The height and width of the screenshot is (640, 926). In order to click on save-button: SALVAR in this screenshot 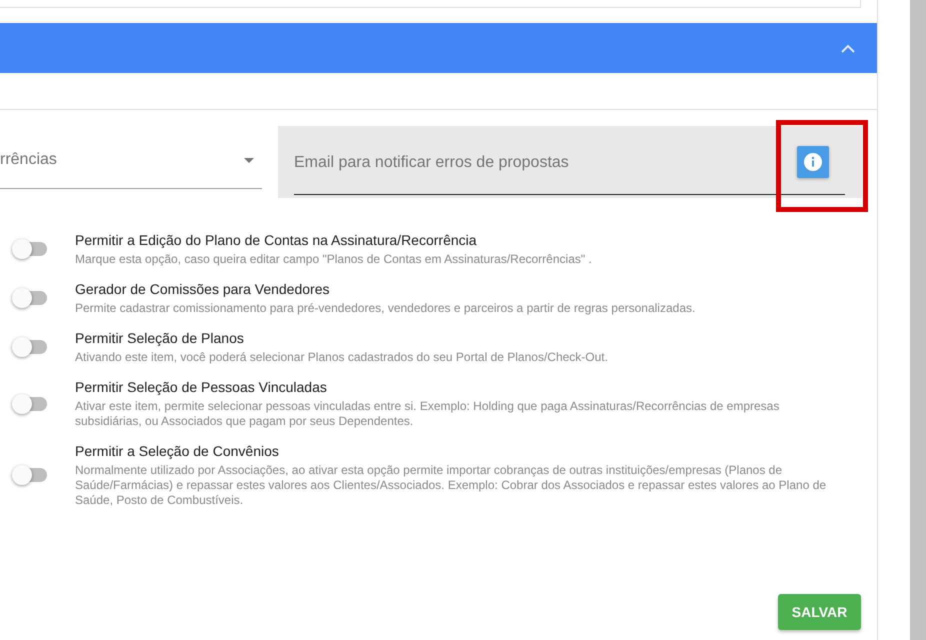, I will do `click(819, 612)`.